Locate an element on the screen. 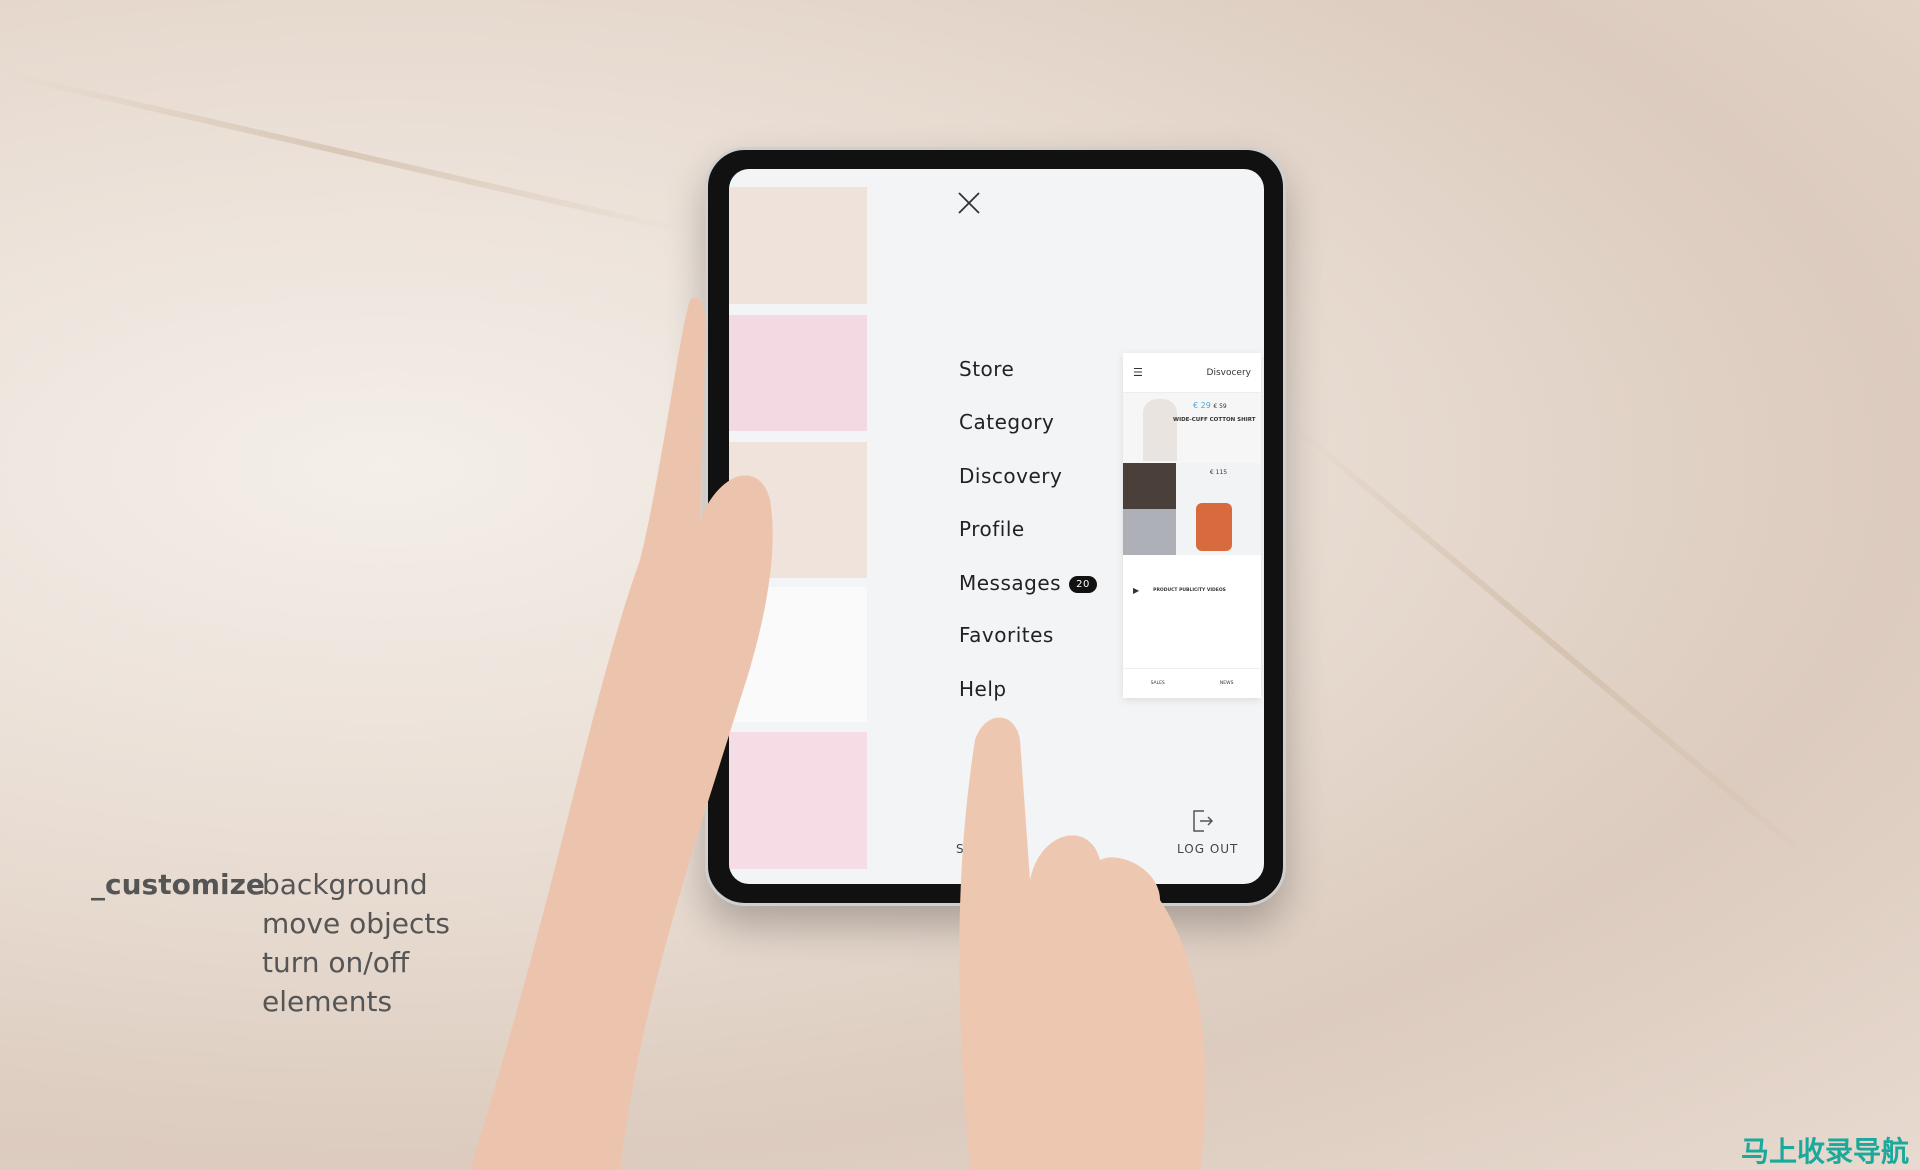 The height and width of the screenshot is (1170, 1920). right-hand is located at coordinates (1082, 943).